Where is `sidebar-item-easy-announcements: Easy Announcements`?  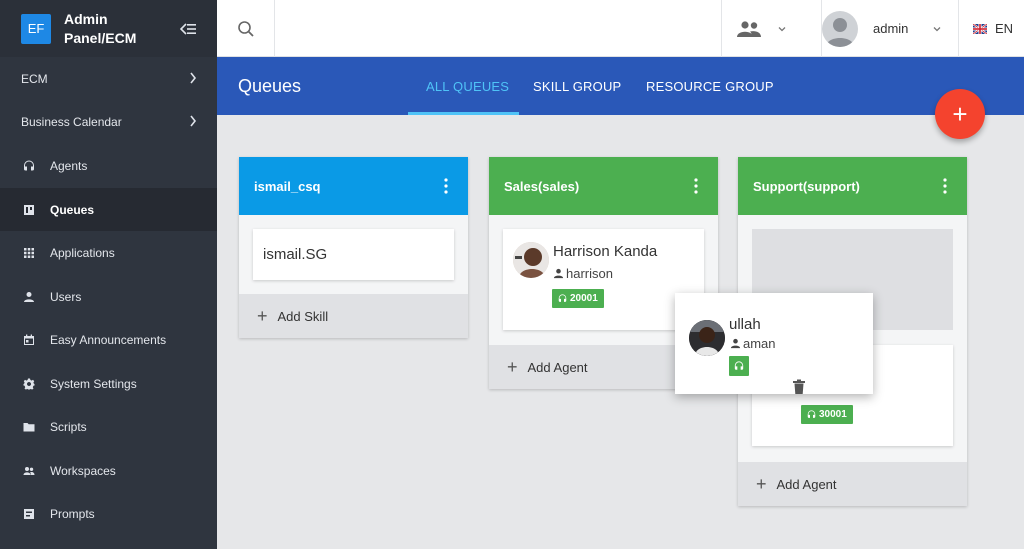
sidebar-item-easy-announcements: Easy Announcements is located at coordinates (108, 339).